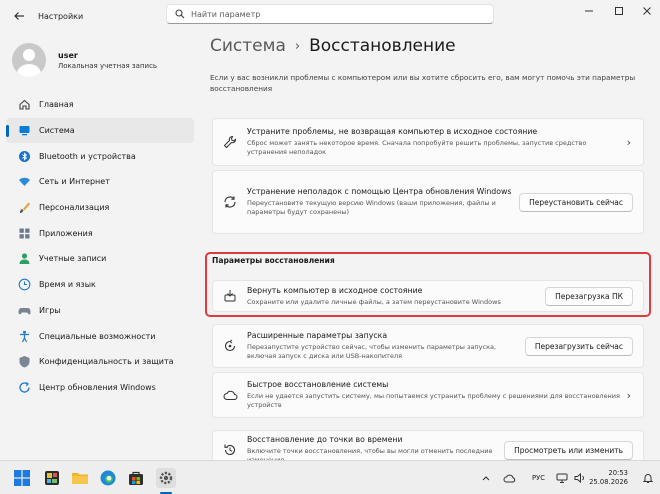  I want to click on sidebar-item-home: Главная, so click(100, 105).